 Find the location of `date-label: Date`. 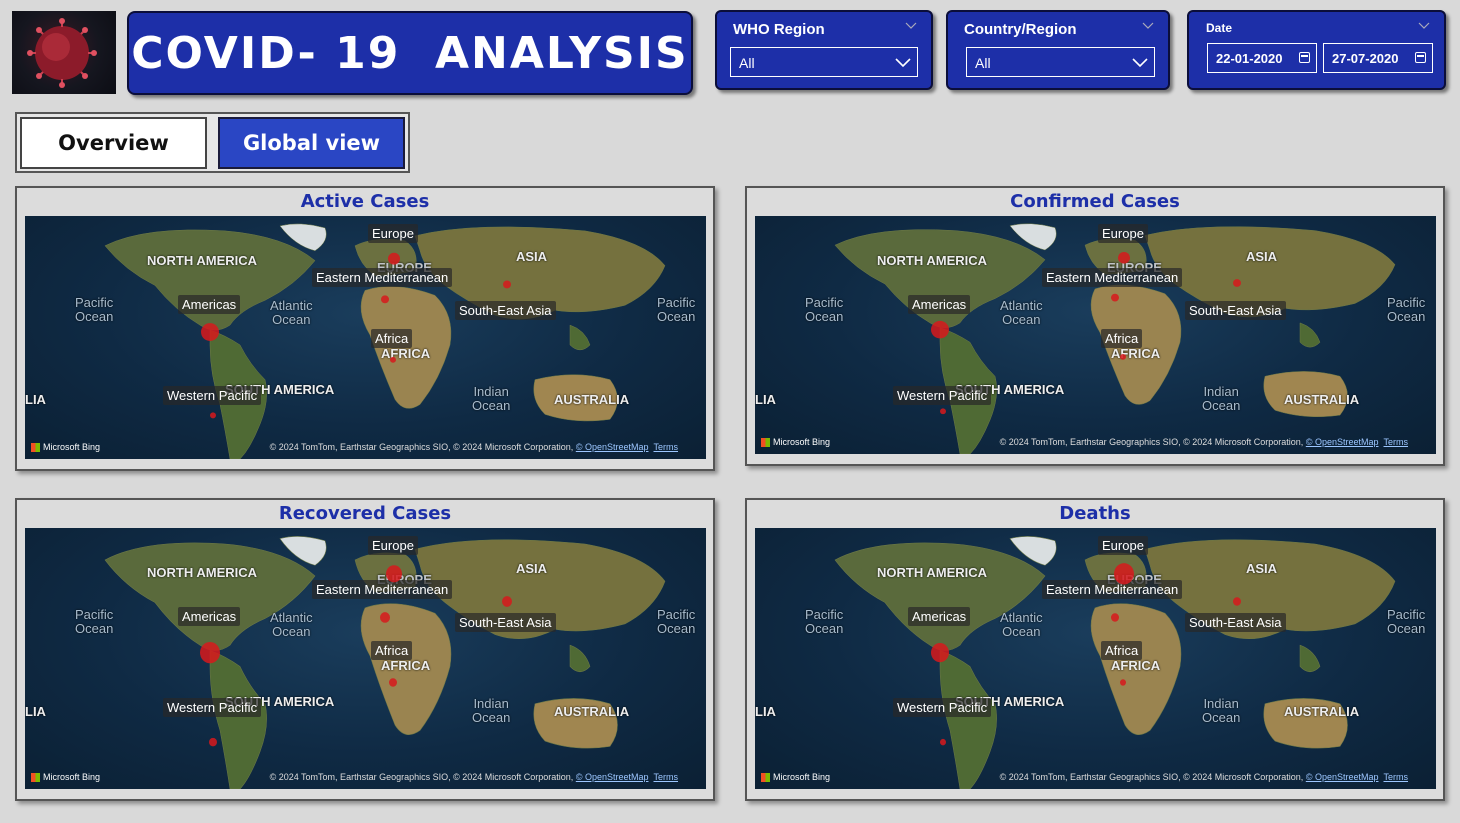

date-label: Date is located at coordinates (1219, 28).